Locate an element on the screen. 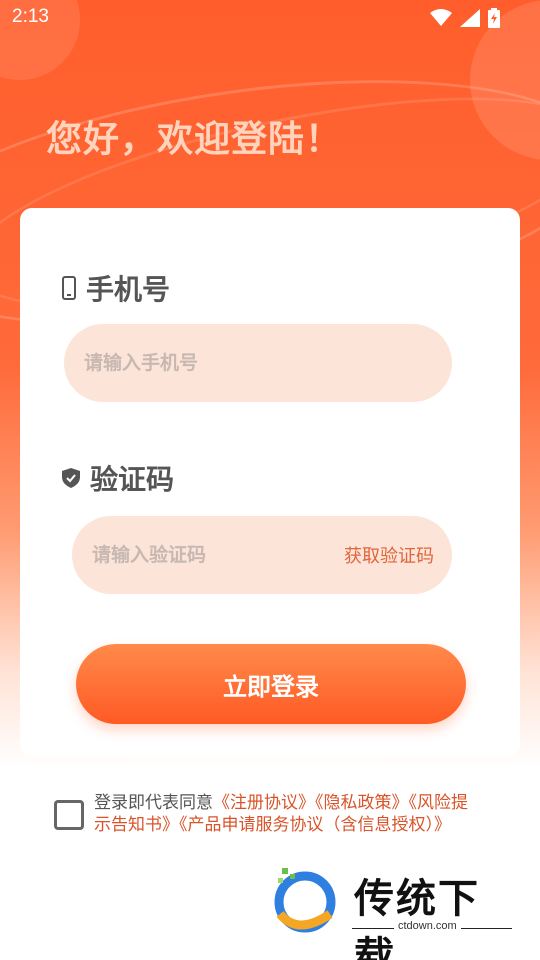  phone-input is located at coordinates (258, 363).